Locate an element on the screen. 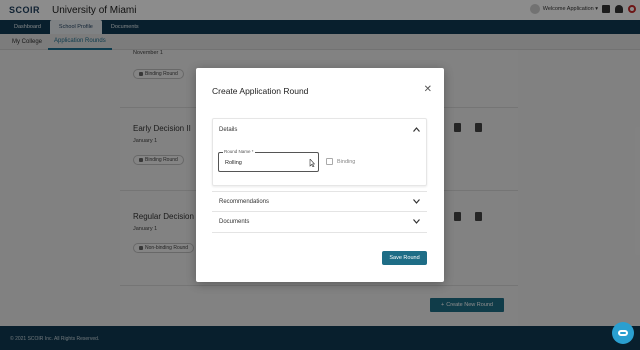  mouse-cursor-icon is located at coordinates (312, 163).